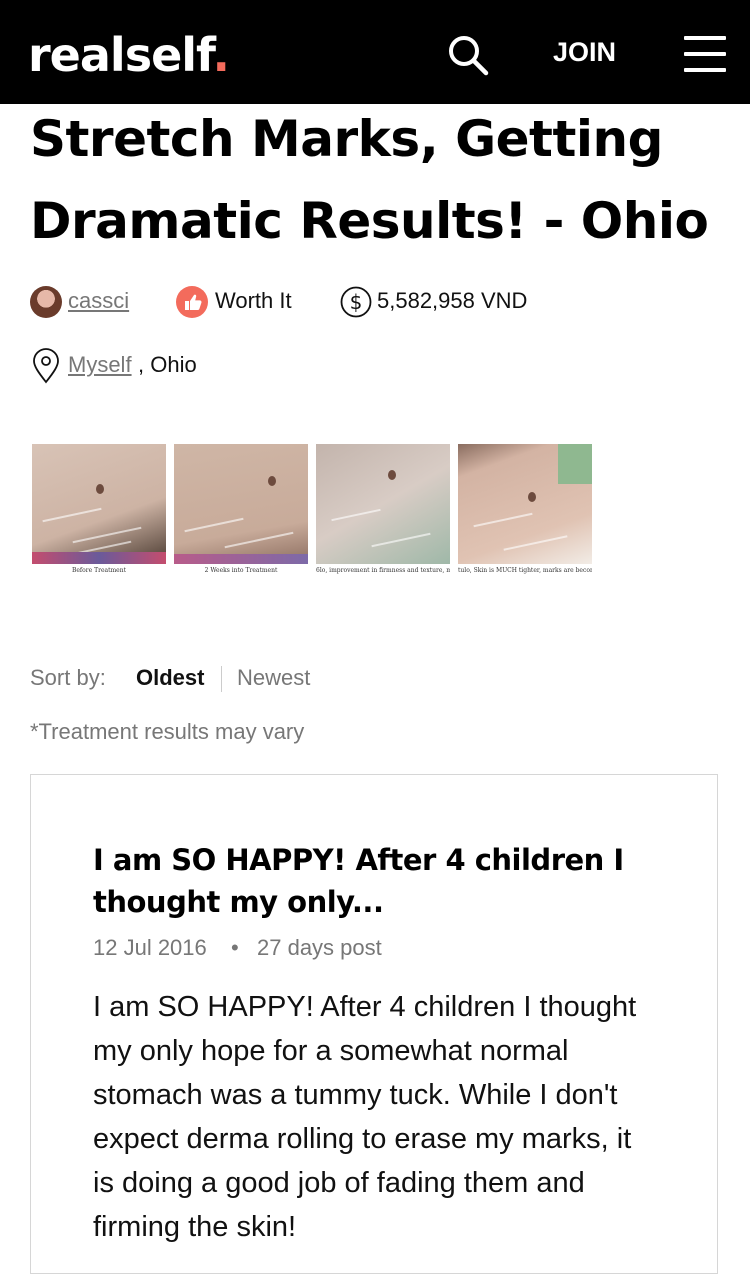 The width and height of the screenshot is (750, 1274). I want to click on realself-logo: realself., so click(129, 55).